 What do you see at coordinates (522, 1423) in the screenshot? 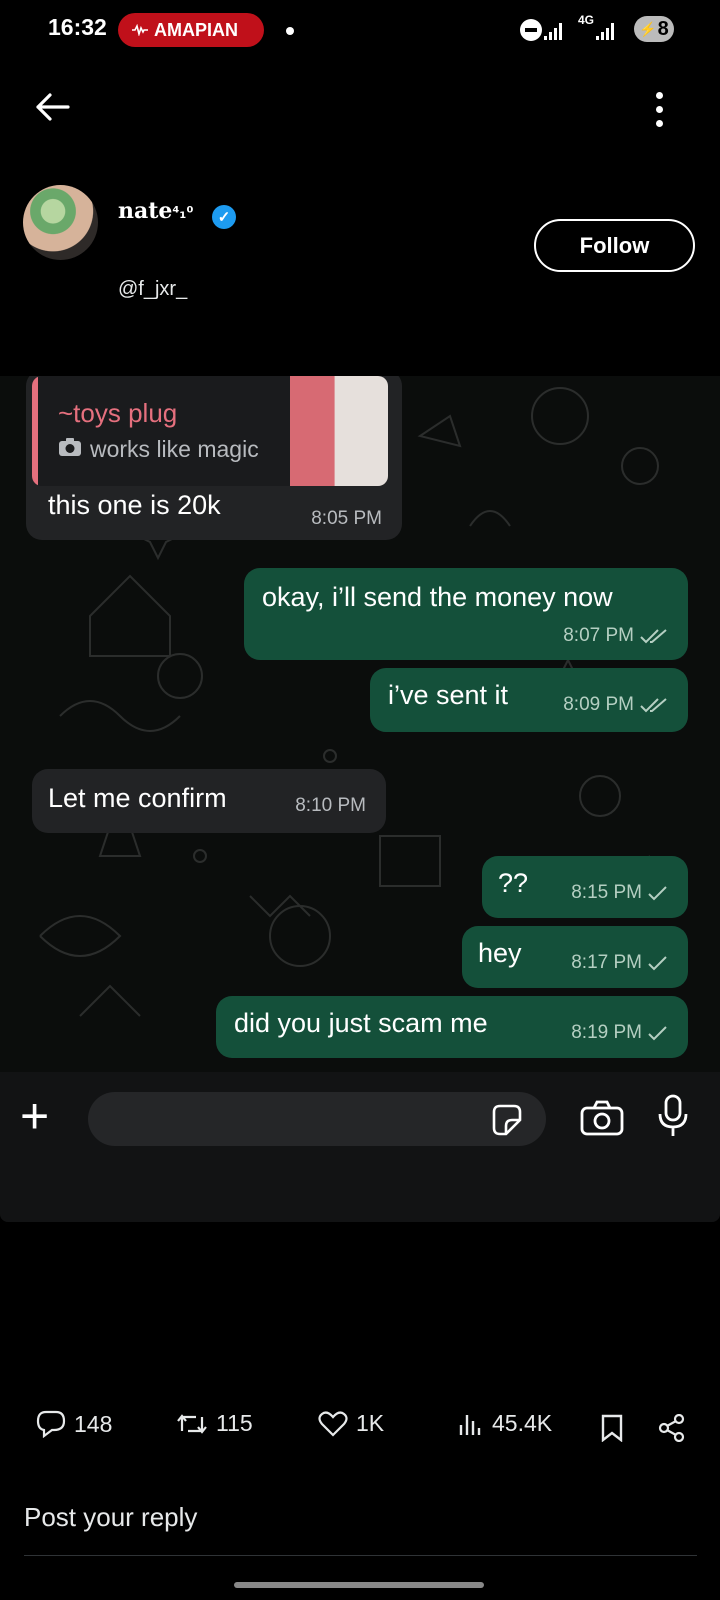
I see `view-count: 45.4K` at bounding box center [522, 1423].